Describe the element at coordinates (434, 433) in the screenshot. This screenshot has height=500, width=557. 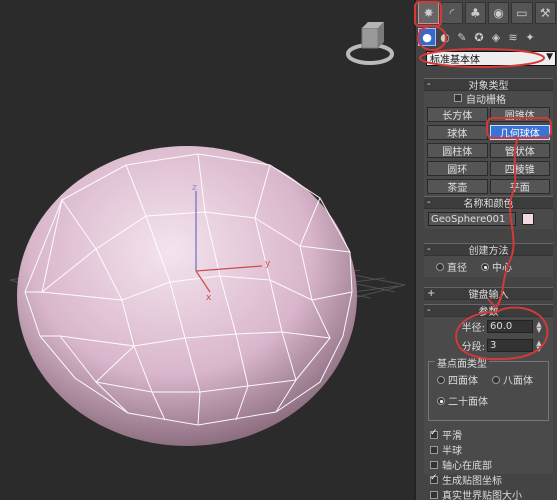
I see `smooth-checkbox` at that location.